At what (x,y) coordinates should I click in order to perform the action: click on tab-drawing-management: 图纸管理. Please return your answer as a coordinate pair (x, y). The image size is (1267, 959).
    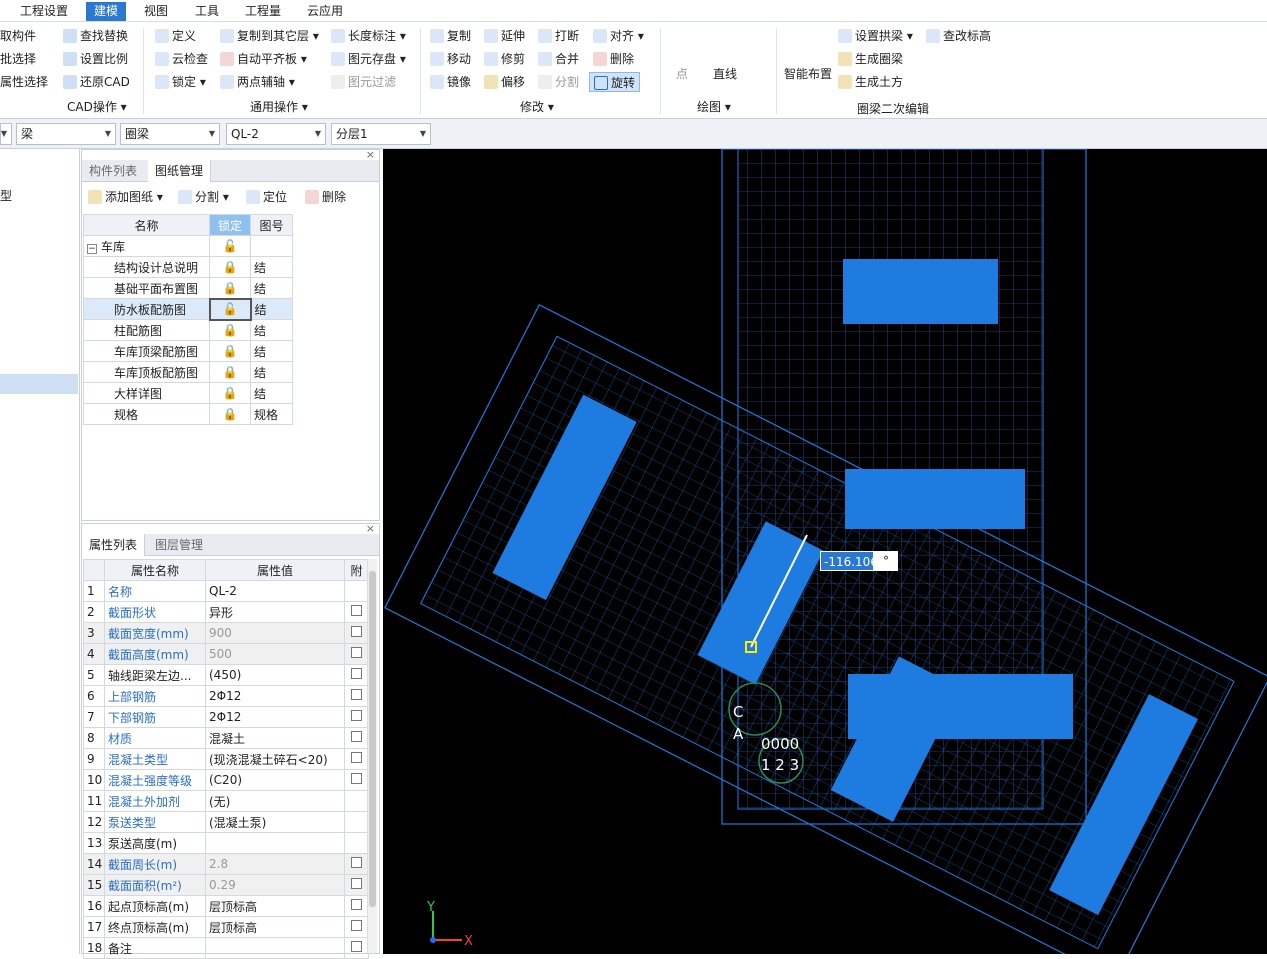
    Looking at the image, I should click on (180, 171).